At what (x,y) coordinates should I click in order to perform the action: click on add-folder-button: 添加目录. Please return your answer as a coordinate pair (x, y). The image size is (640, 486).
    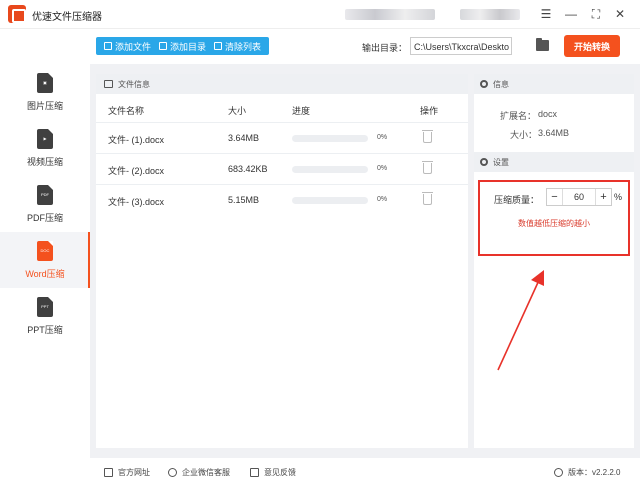
    Looking at the image, I should click on (182, 46).